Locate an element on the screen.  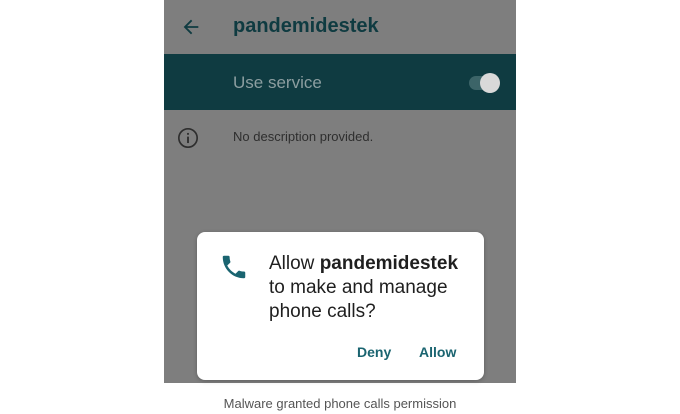
description-text: No description provided. is located at coordinates (303, 136).